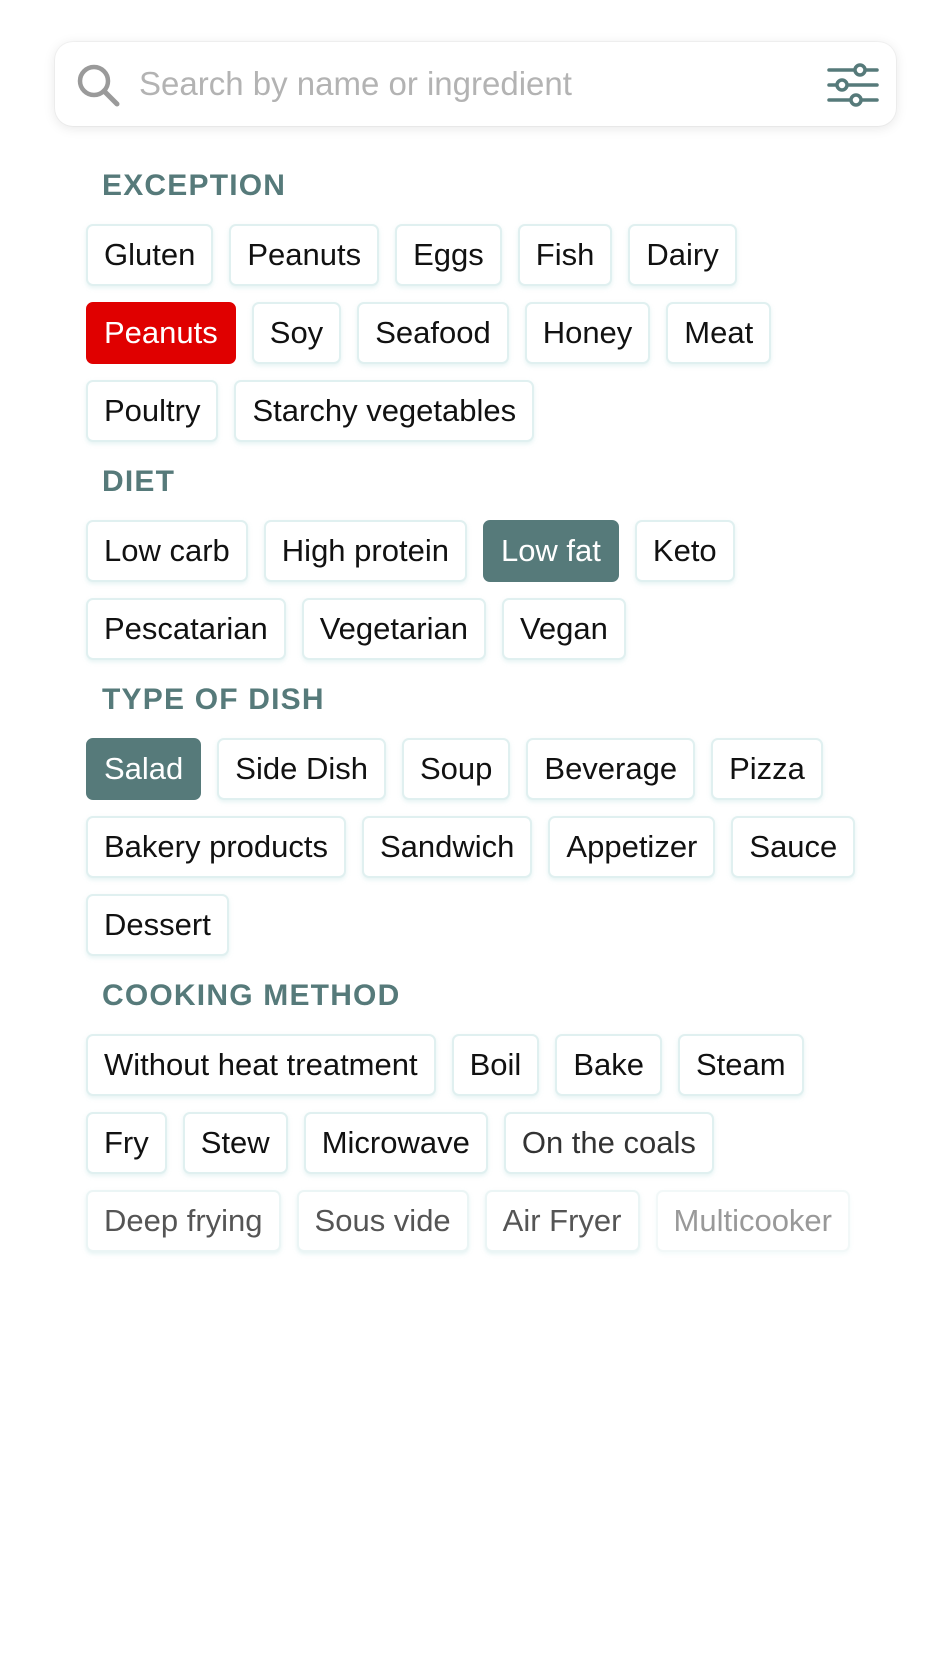  Describe the element at coordinates (261, 1065) in the screenshot. I see `chip-without-heat-treatment: Without heat treatment` at that location.